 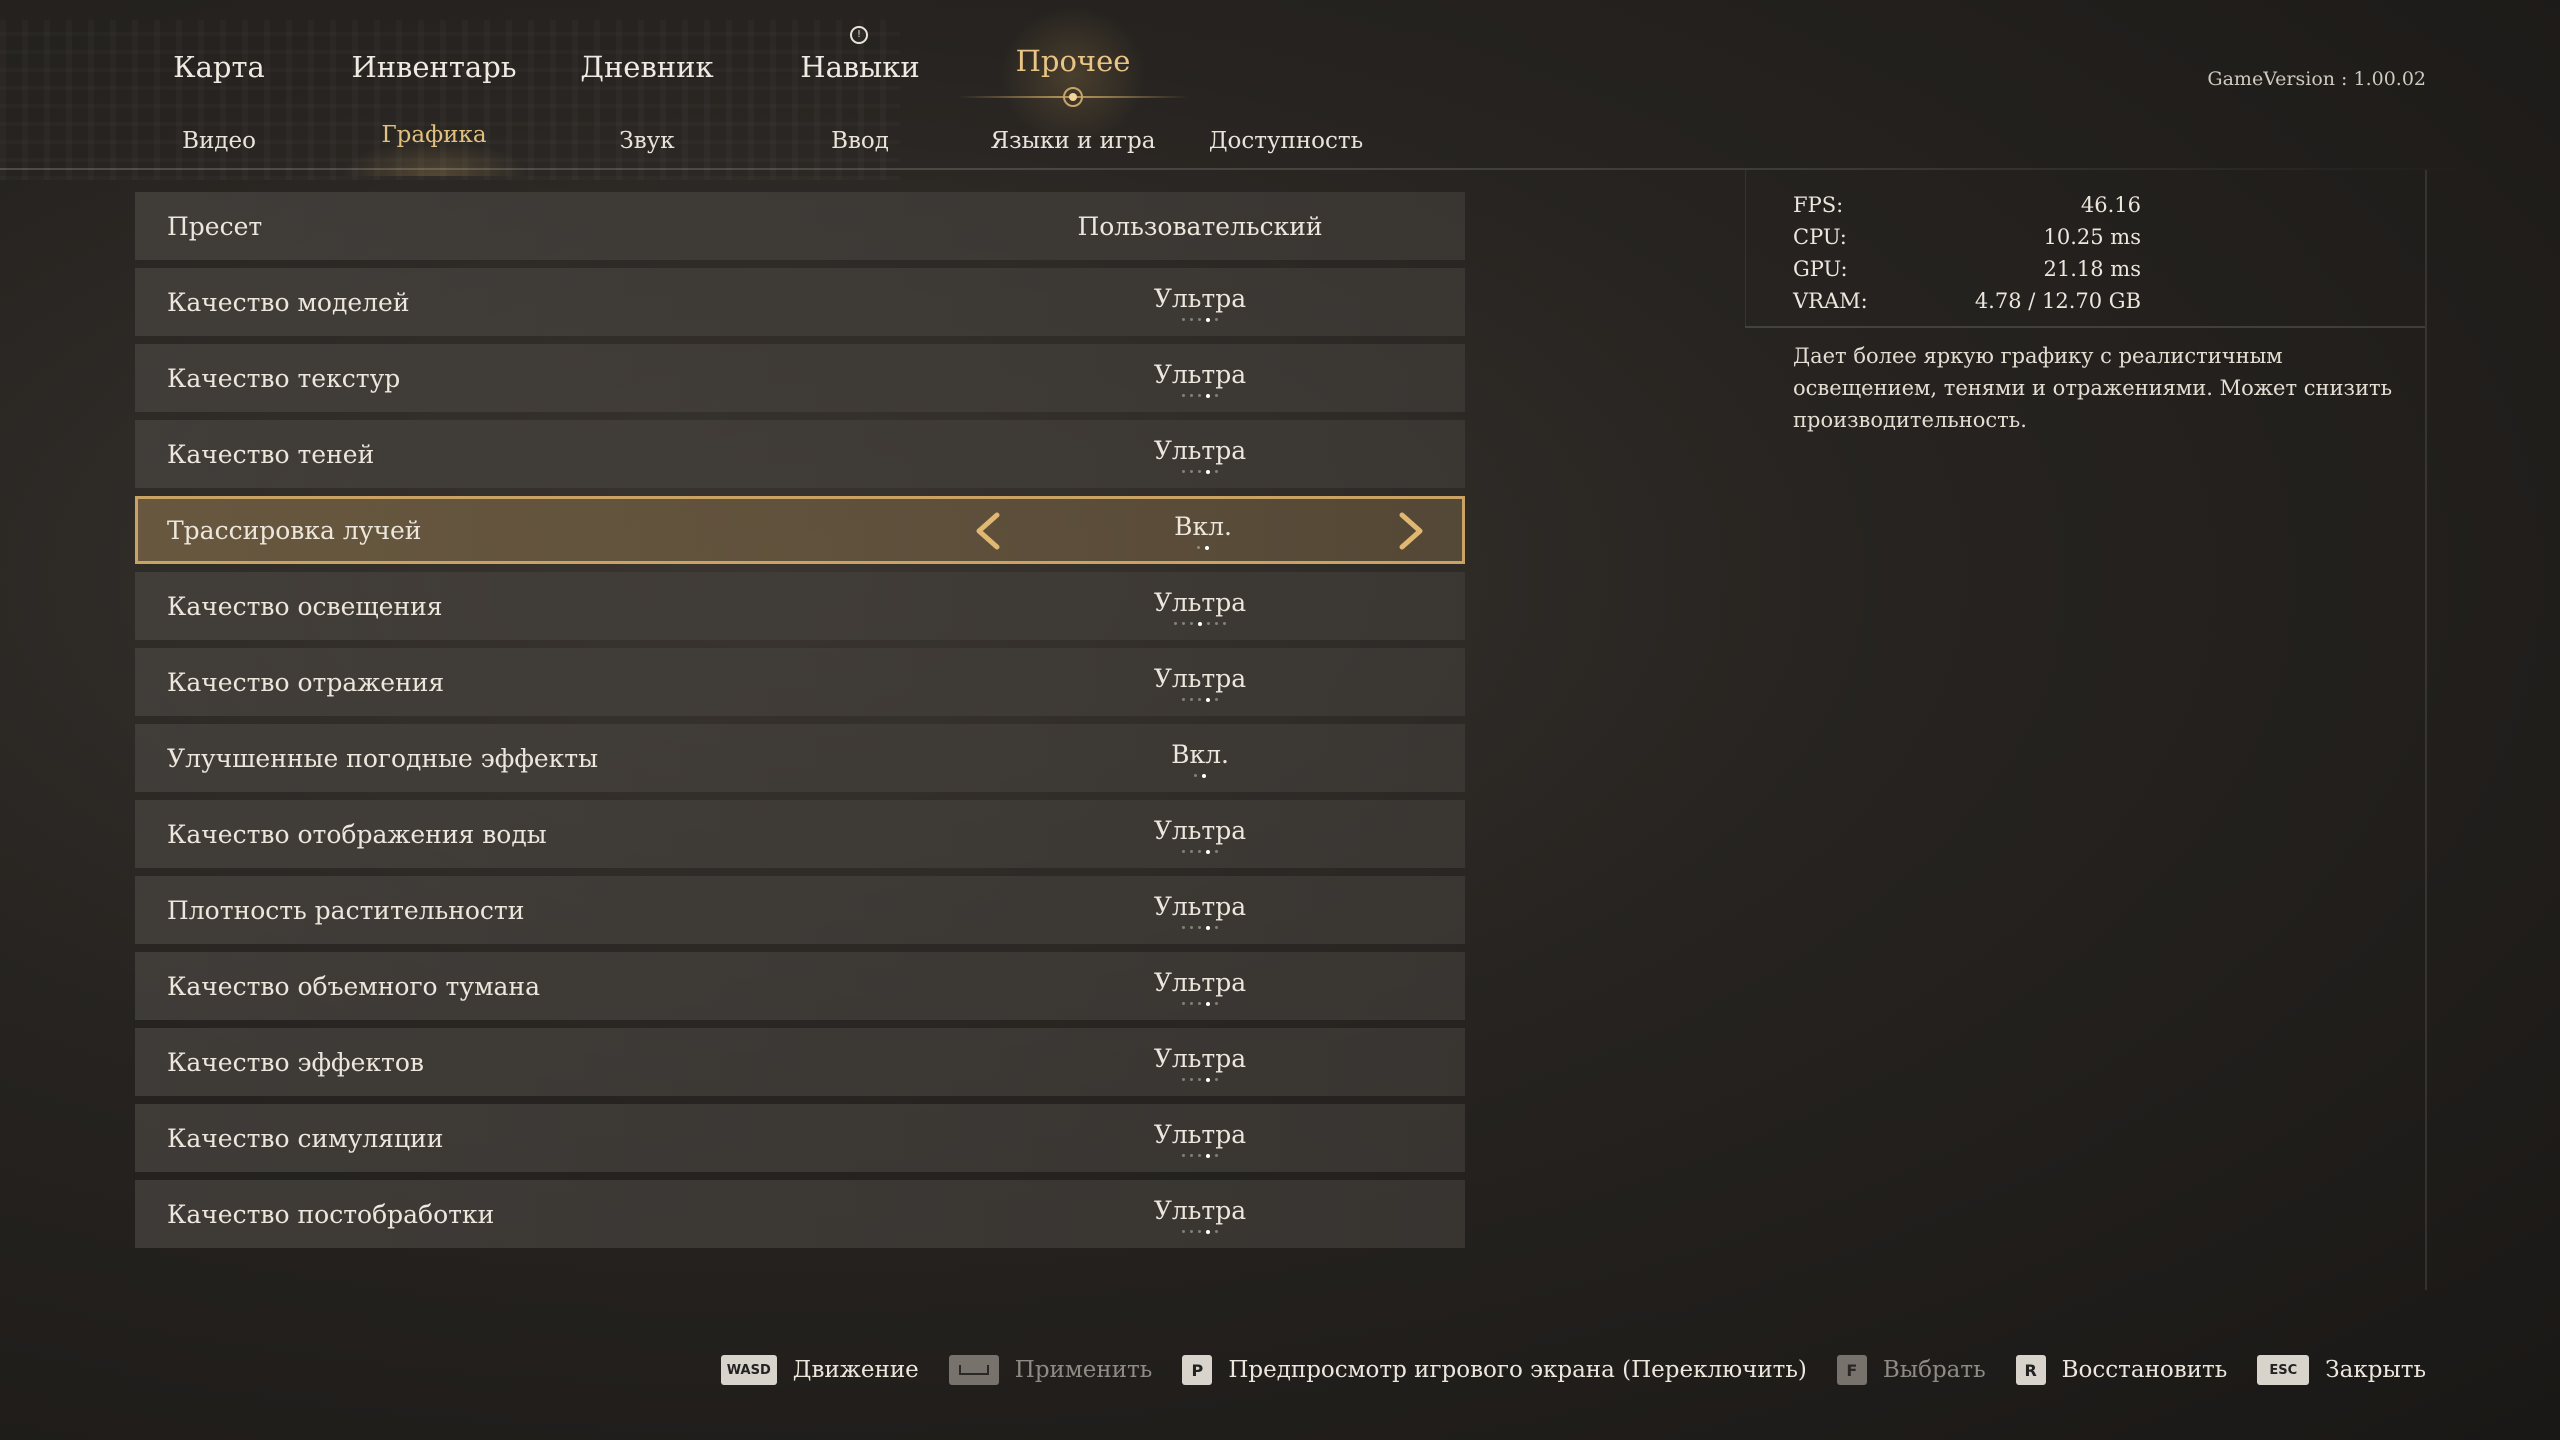 I want to click on subtab-graphics: Графика, so click(x=433, y=135).